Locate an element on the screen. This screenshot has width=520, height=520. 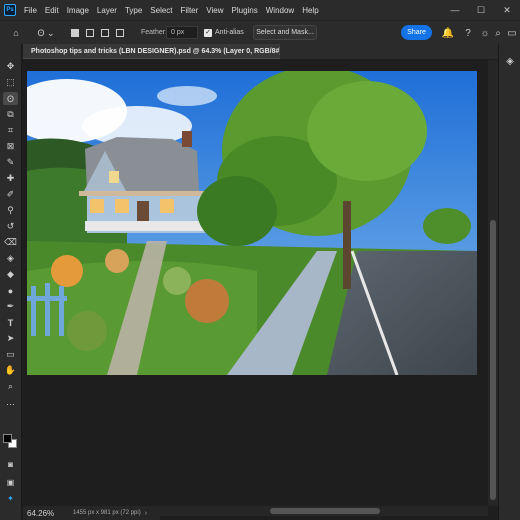
horizontal-scroll-thumb is located at coordinates (325, 511).